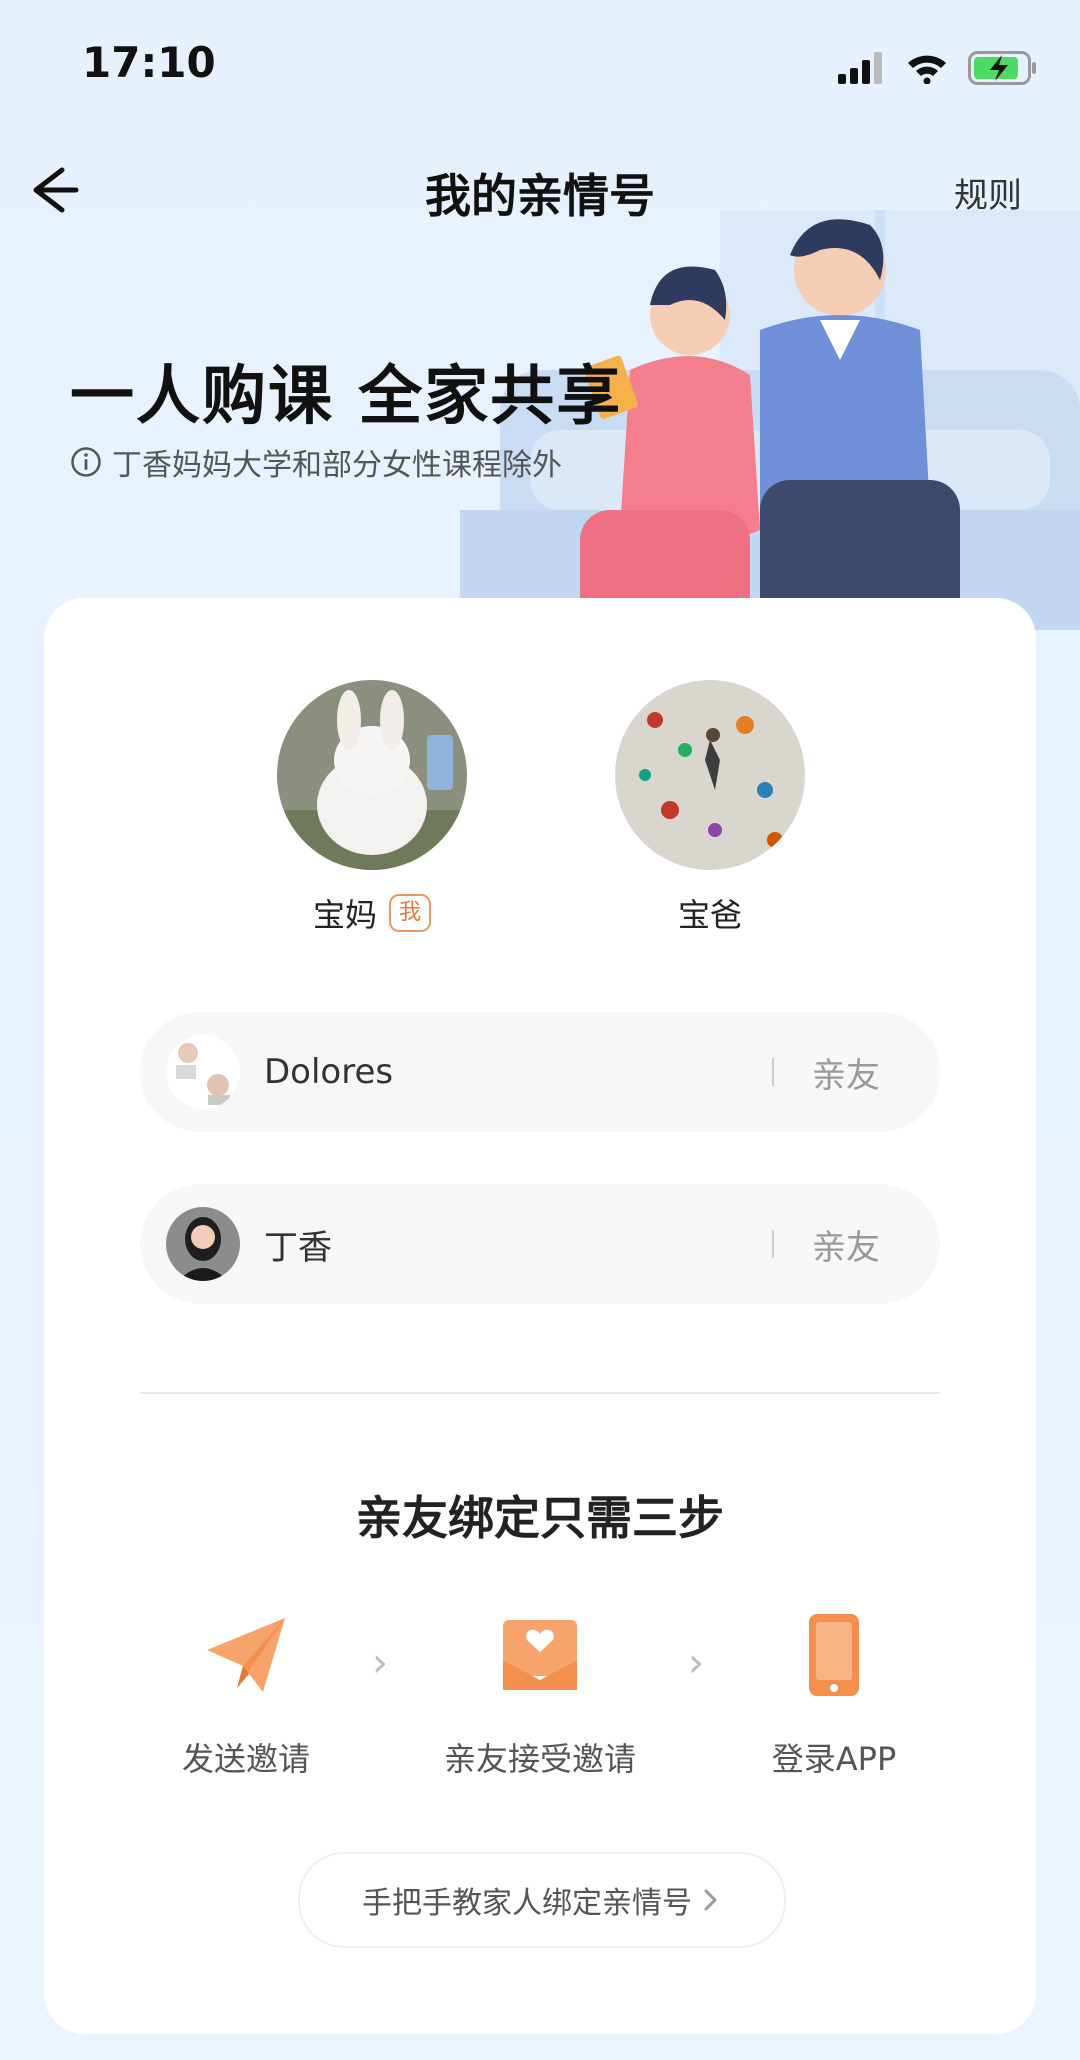 The width and height of the screenshot is (1080, 2060). I want to click on signal-icon, so click(860, 68).